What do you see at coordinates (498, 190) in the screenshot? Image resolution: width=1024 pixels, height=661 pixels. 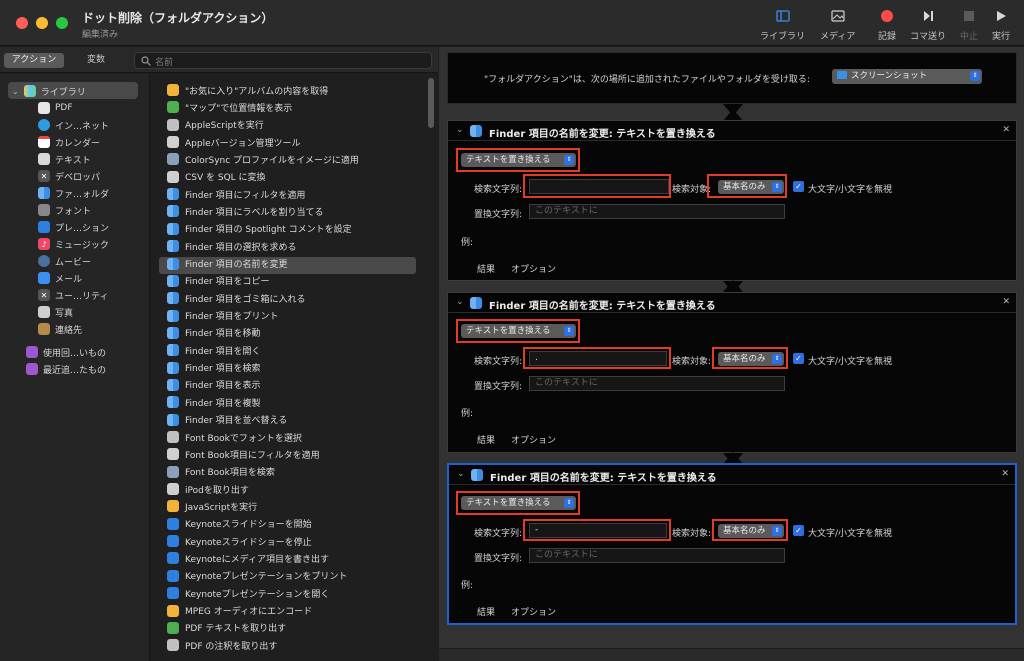 I see `search-string-label: 検索文字列:` at bounding box center [498, 190].